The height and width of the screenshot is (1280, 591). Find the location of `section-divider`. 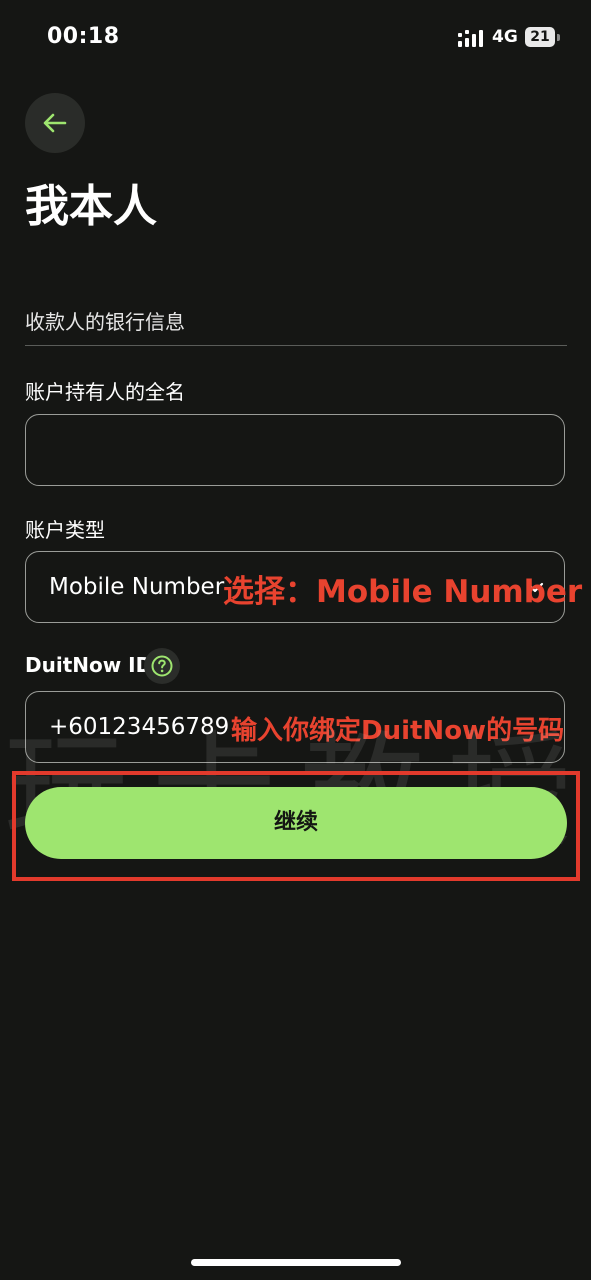

section-divider is located at coordinates (296, 345).